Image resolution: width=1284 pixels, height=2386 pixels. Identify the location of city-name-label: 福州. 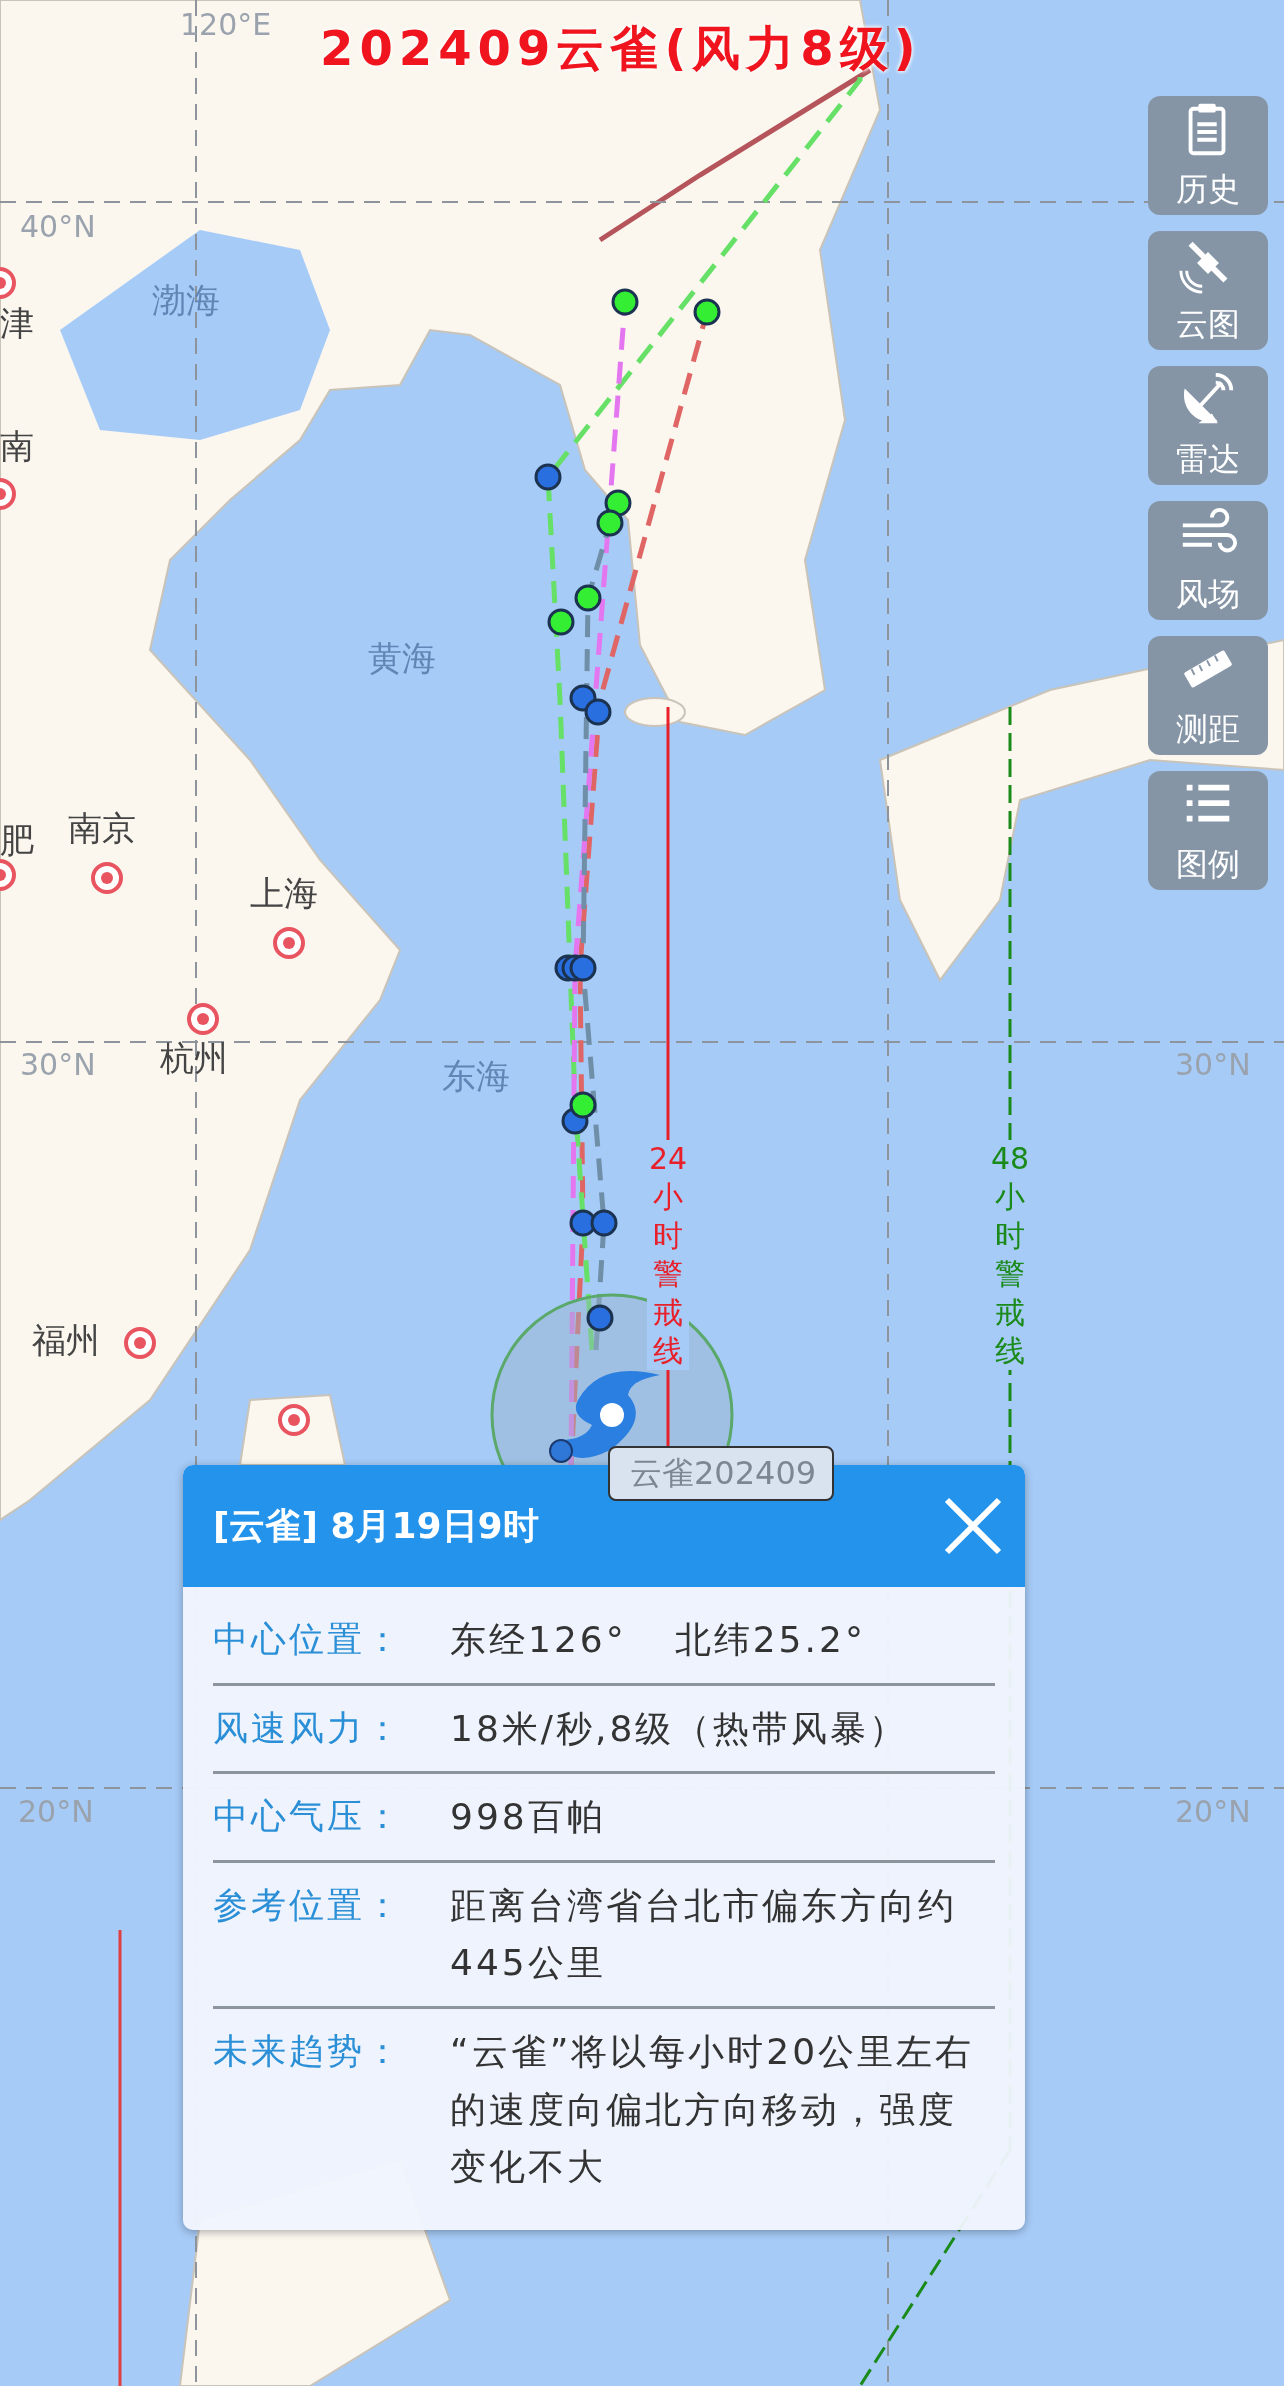
(66, 1341).